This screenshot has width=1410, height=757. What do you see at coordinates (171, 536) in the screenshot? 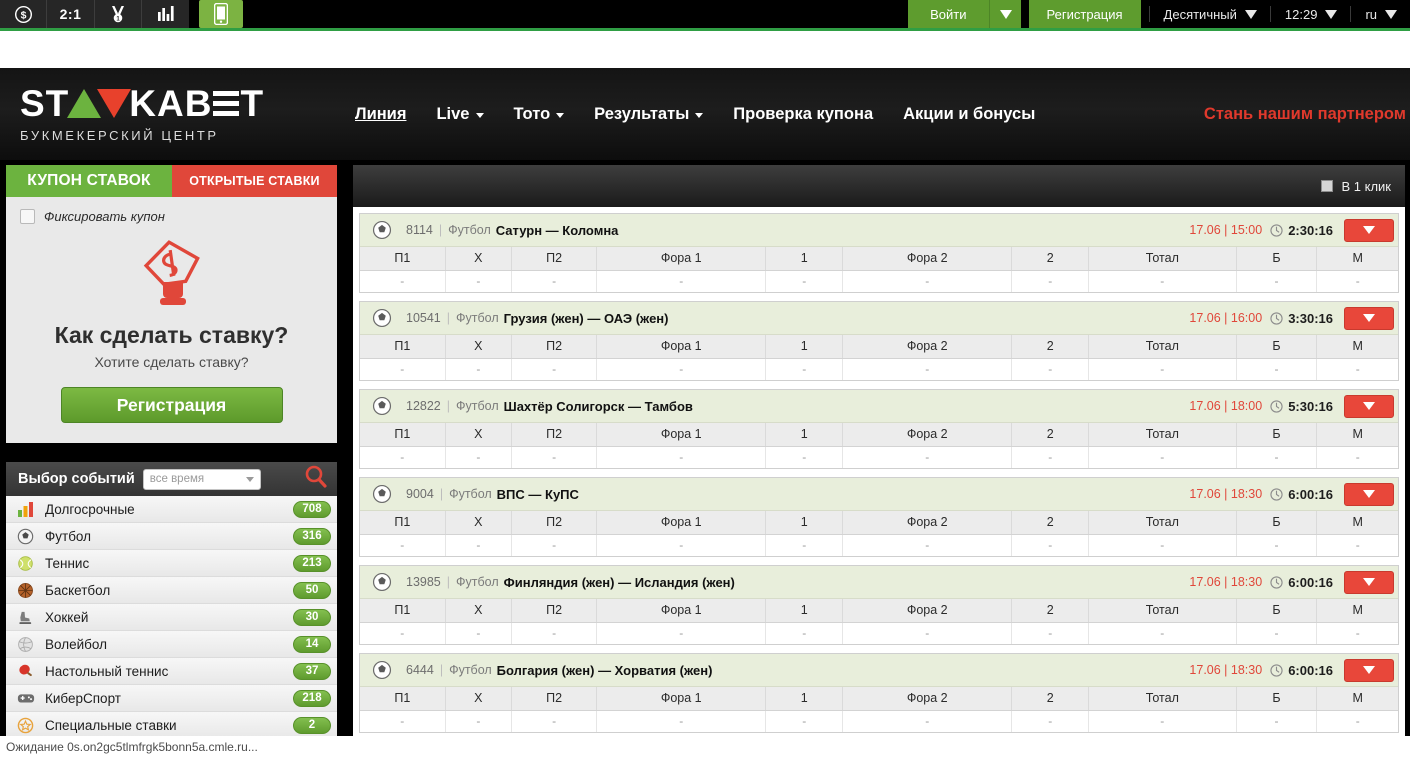
I see `sidebar-item-football: Футбол 316` at bounding box center [171, 536].